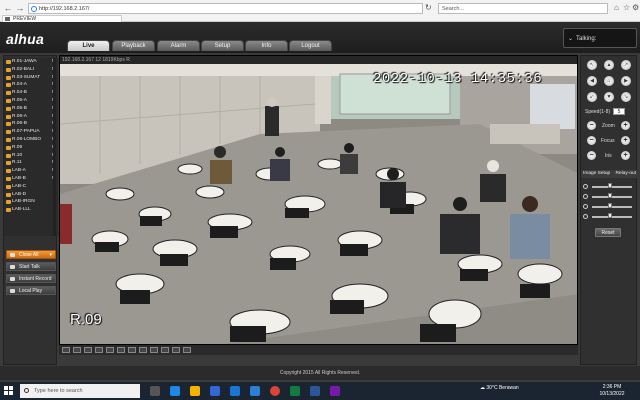 The image size is (640, 400). What do you see at coordinates (428, 7) in the screenshot?
I see `refresh-icon: ↻` at bounding box center [428, 7].